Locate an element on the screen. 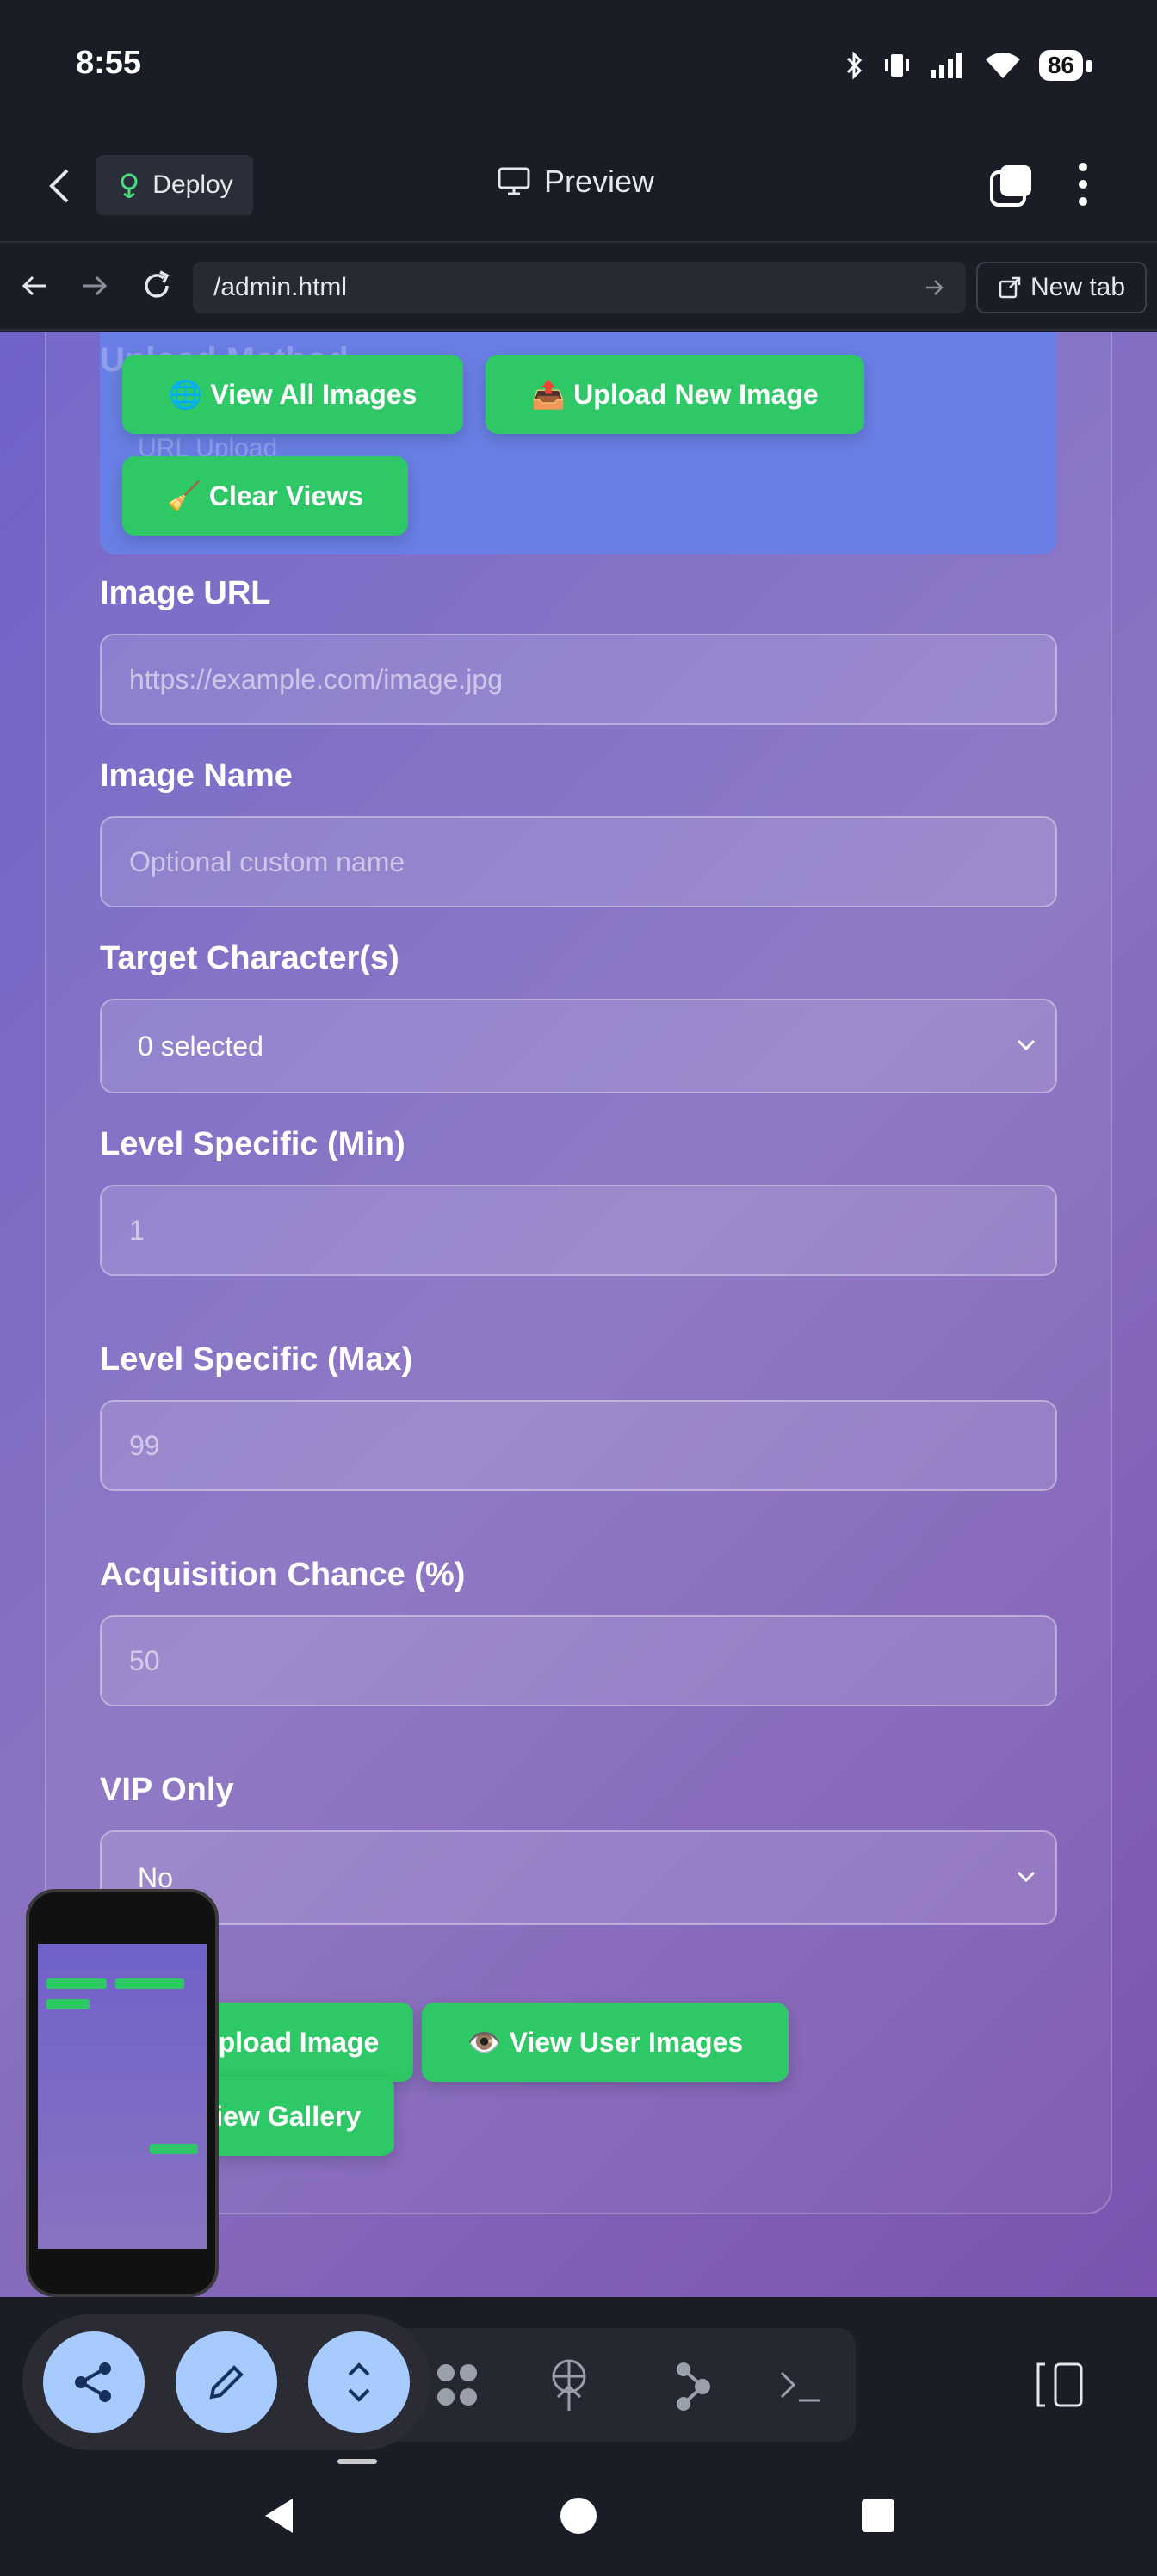  image-name-label: Image Name is located at coordinates (197, 776).